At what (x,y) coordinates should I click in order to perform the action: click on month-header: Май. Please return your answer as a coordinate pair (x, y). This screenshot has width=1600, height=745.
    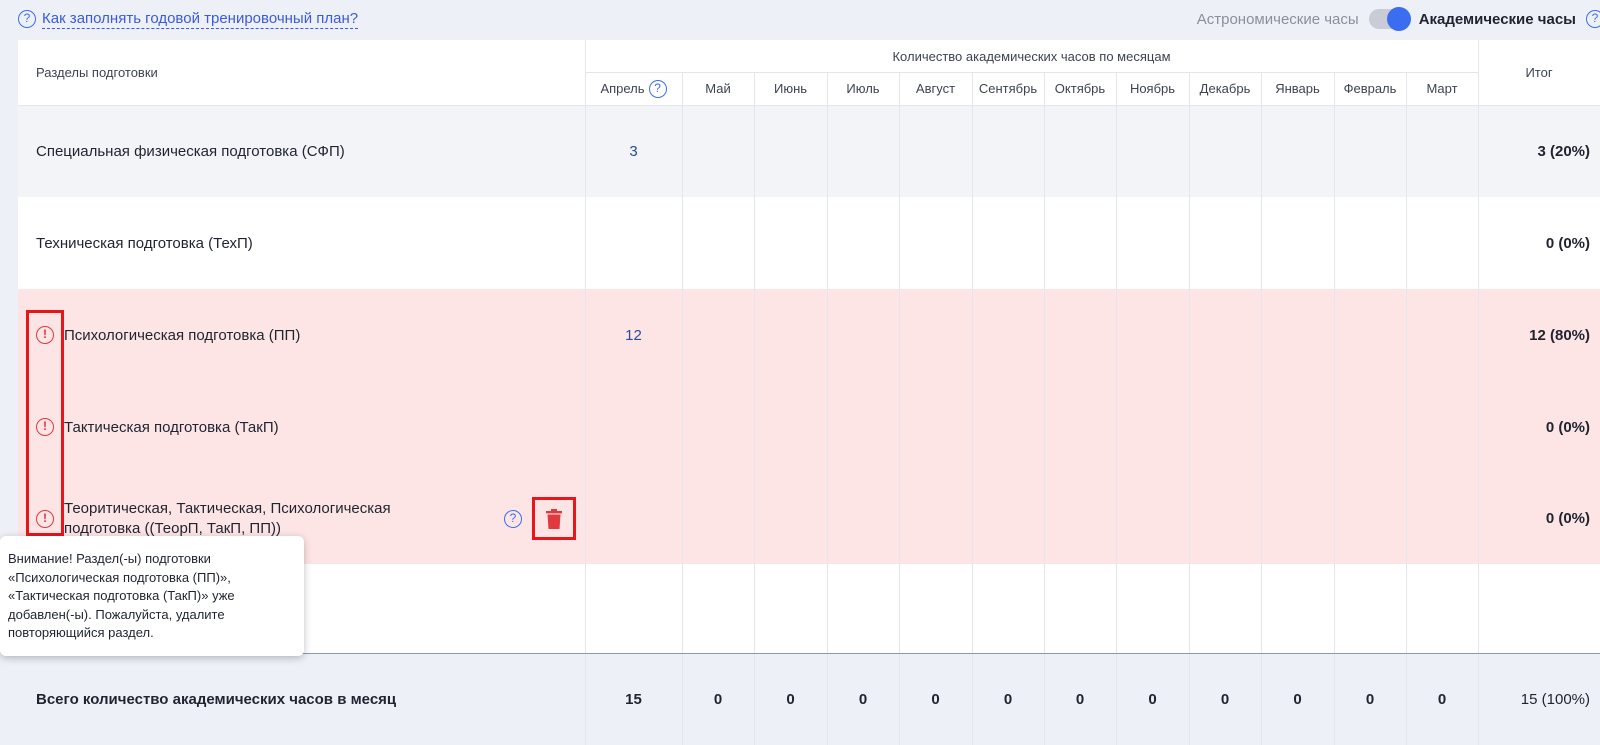
    Looking at the image, I should click on (718, 88).